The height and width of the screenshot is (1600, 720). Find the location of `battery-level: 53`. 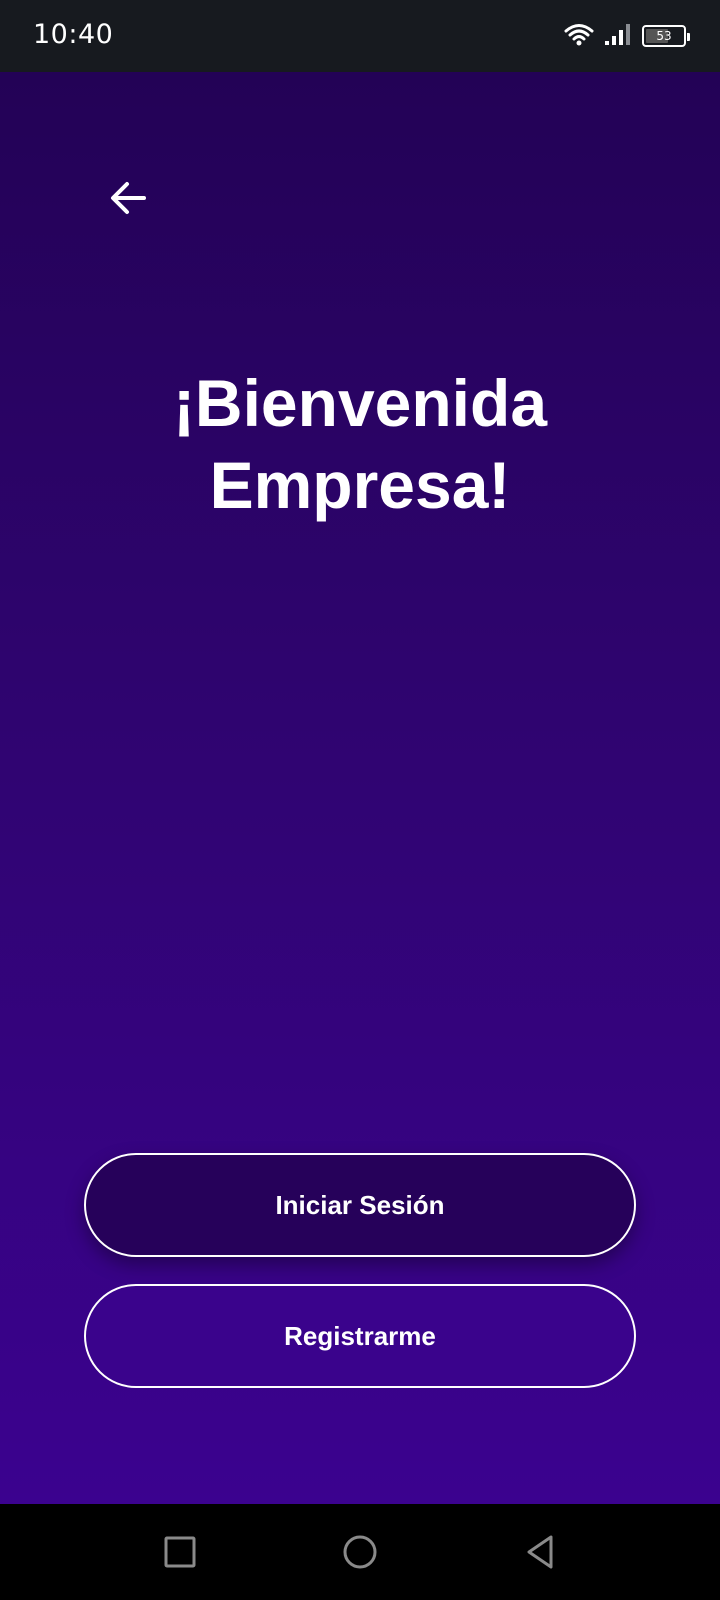

battery-level: 53 is located at coordinates (664, 36).